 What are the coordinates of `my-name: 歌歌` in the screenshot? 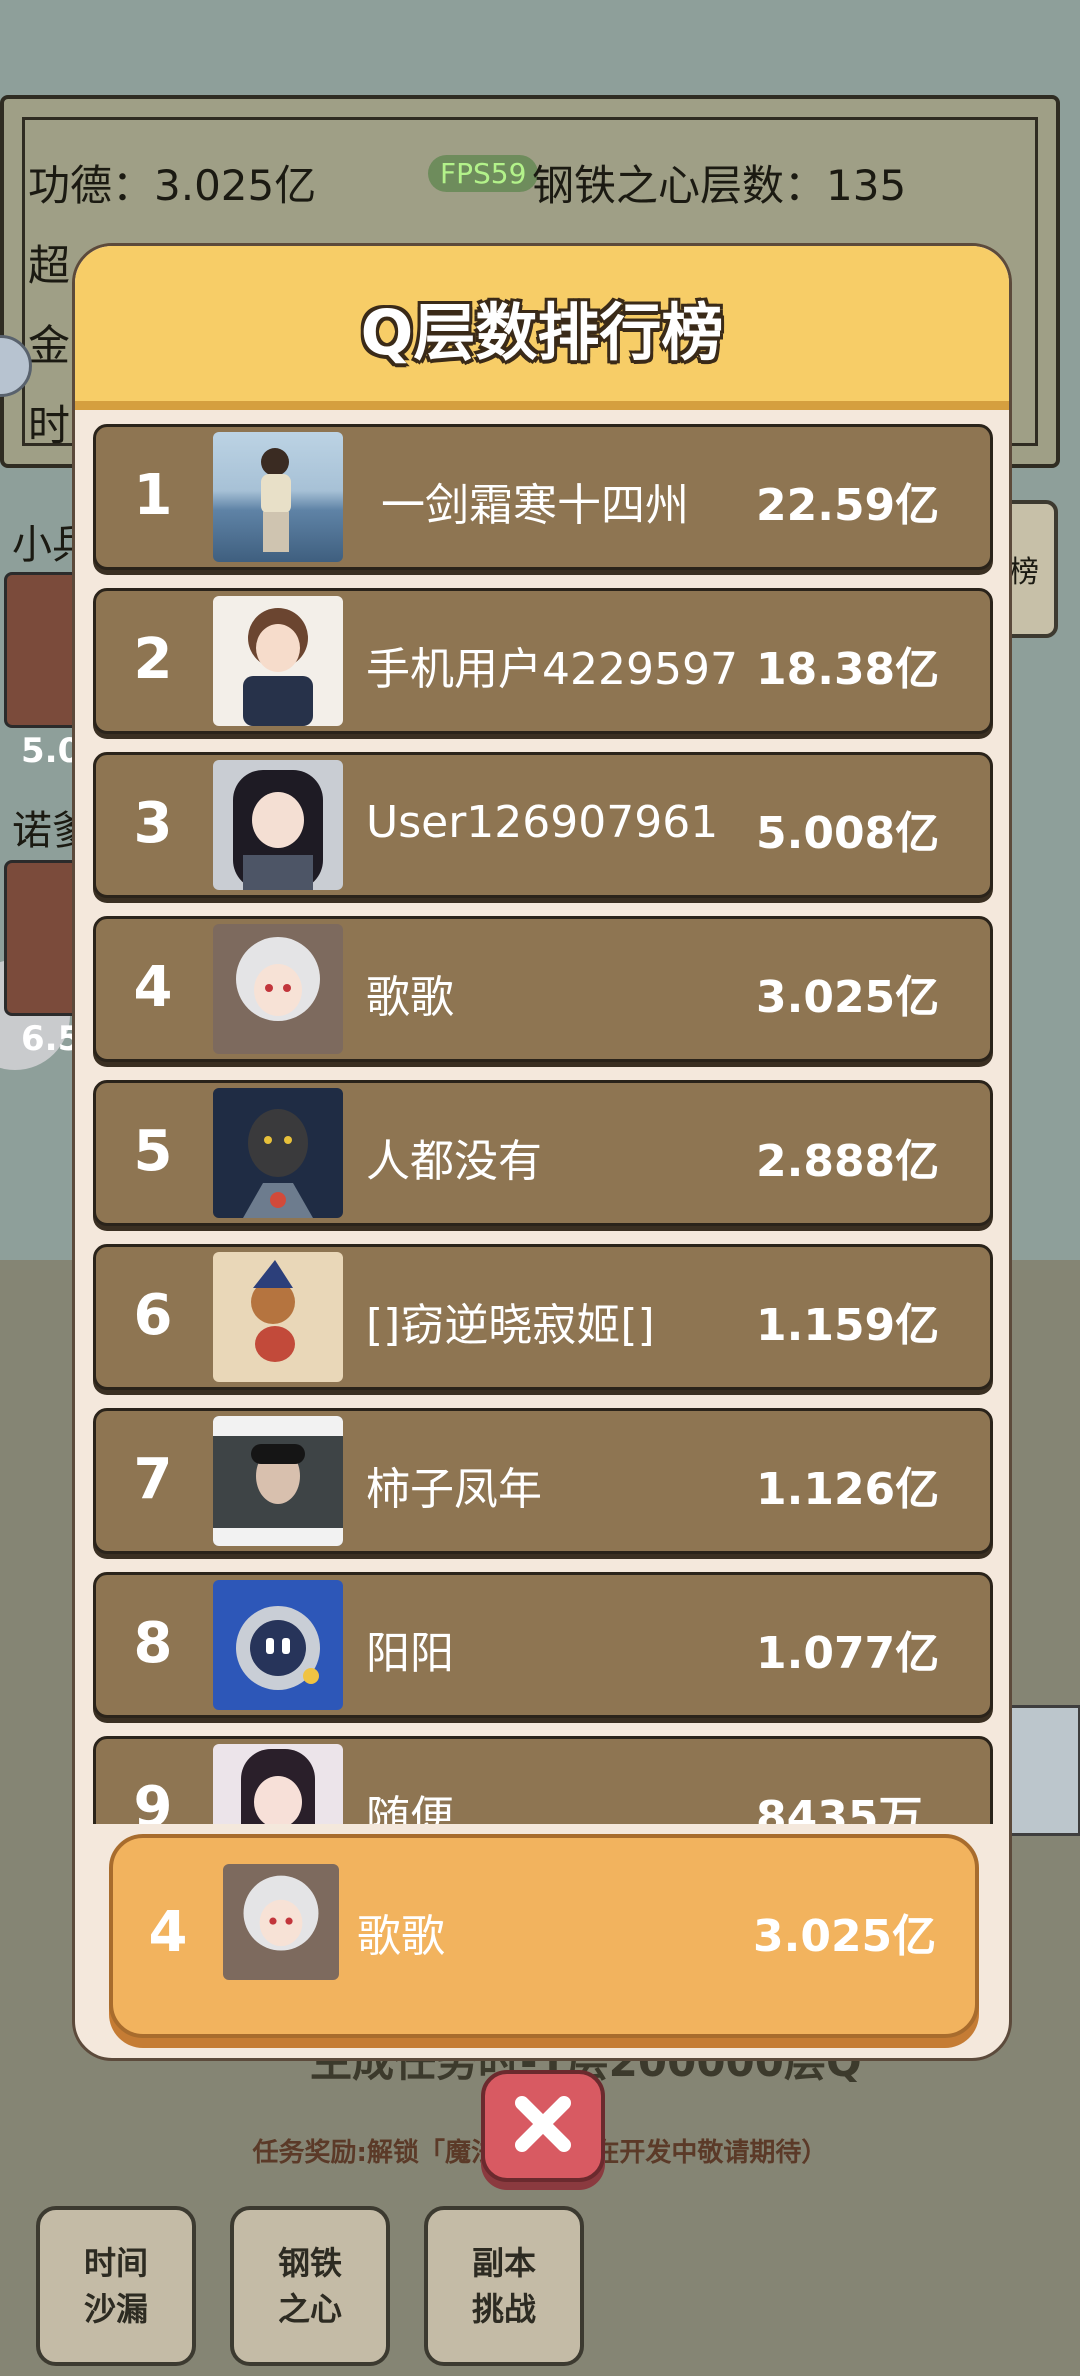 It's located at (401, 1936).